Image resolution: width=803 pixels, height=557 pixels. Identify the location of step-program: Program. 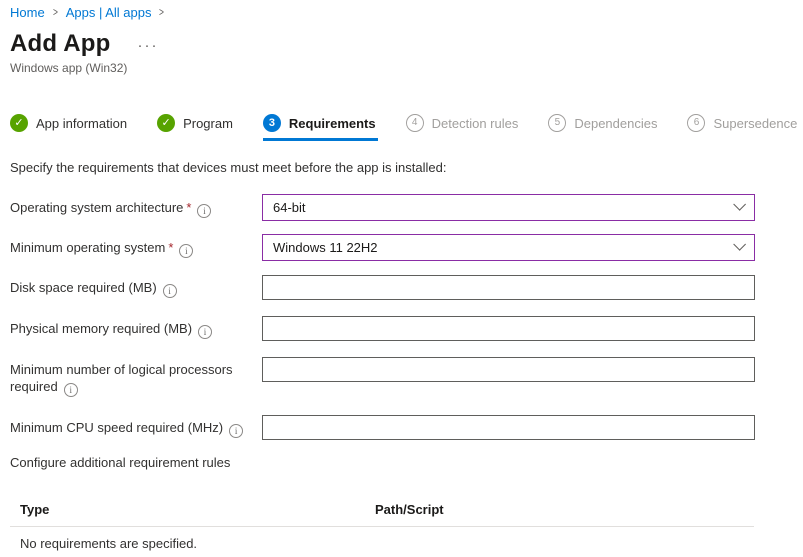
(195, 123).